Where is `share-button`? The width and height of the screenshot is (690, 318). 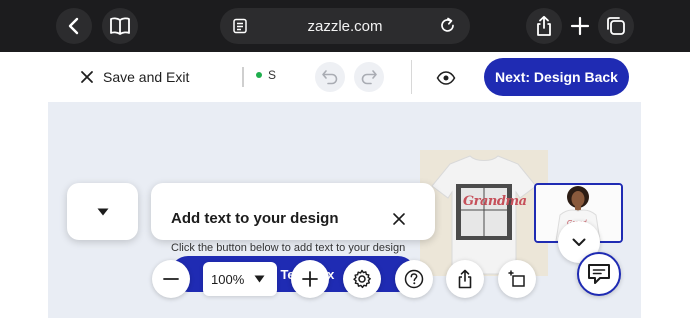
share-button is located at coordinates (544, 26).